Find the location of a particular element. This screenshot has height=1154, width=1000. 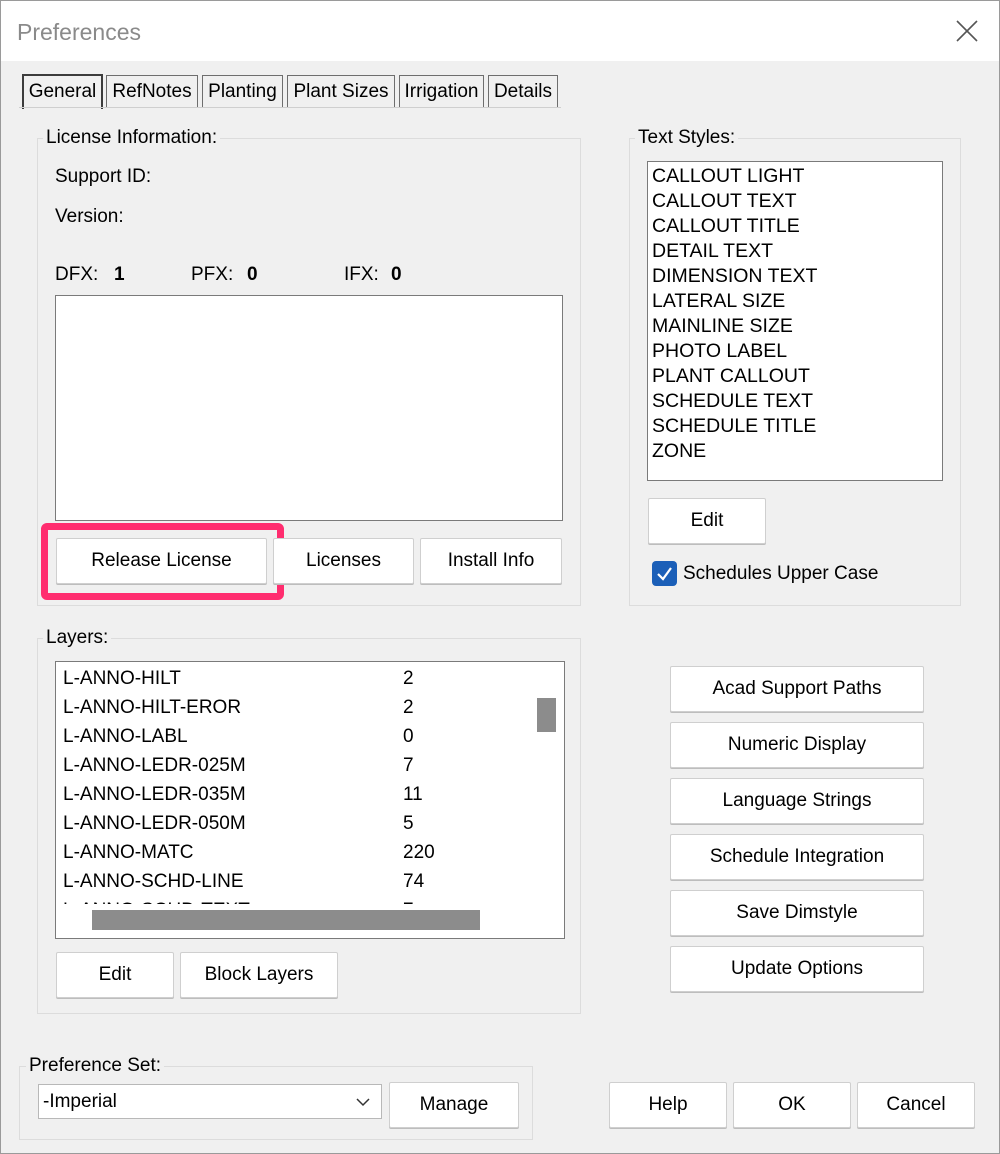

layer-count: 0 is located at coordinates (408, 736).